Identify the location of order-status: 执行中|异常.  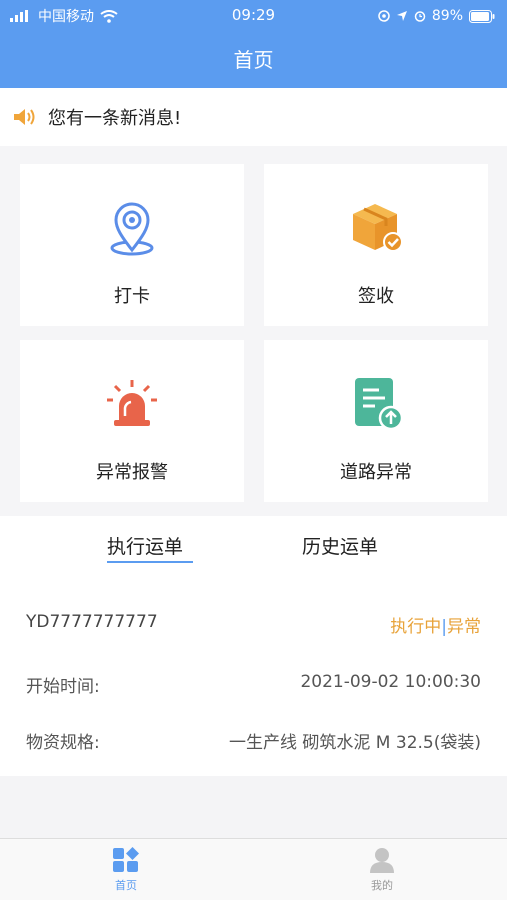
(435, 624).